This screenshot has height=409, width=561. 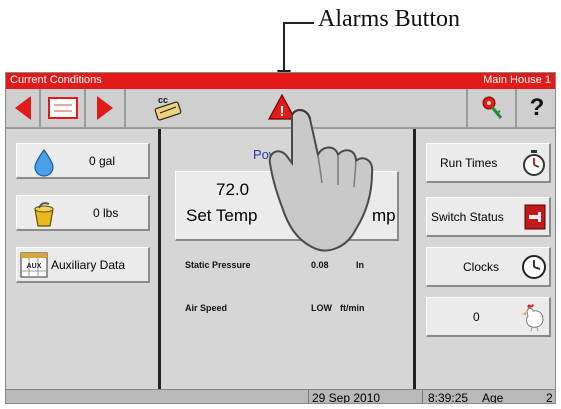 What do you see at coordinates (346, 397) in the screenshot?
I see `status-date: 29 Sep 2010` at bounding box center [346, 397].